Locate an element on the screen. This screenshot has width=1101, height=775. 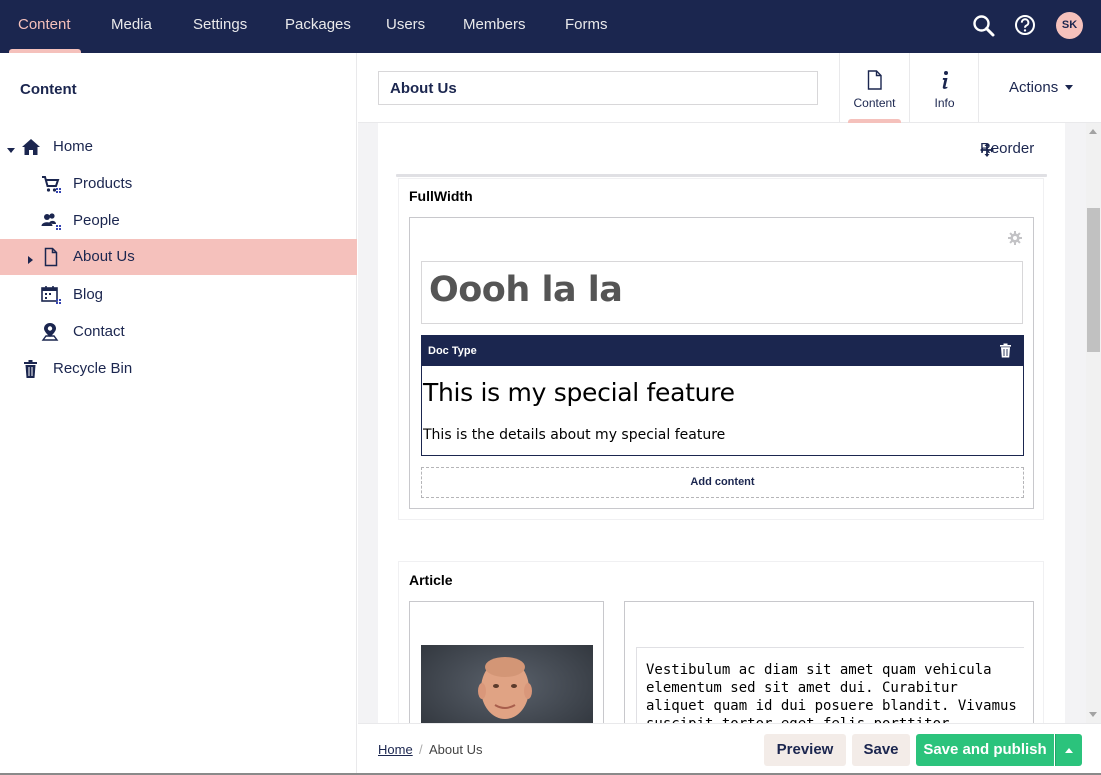
document-name-input is located at coordinates (598, 88).